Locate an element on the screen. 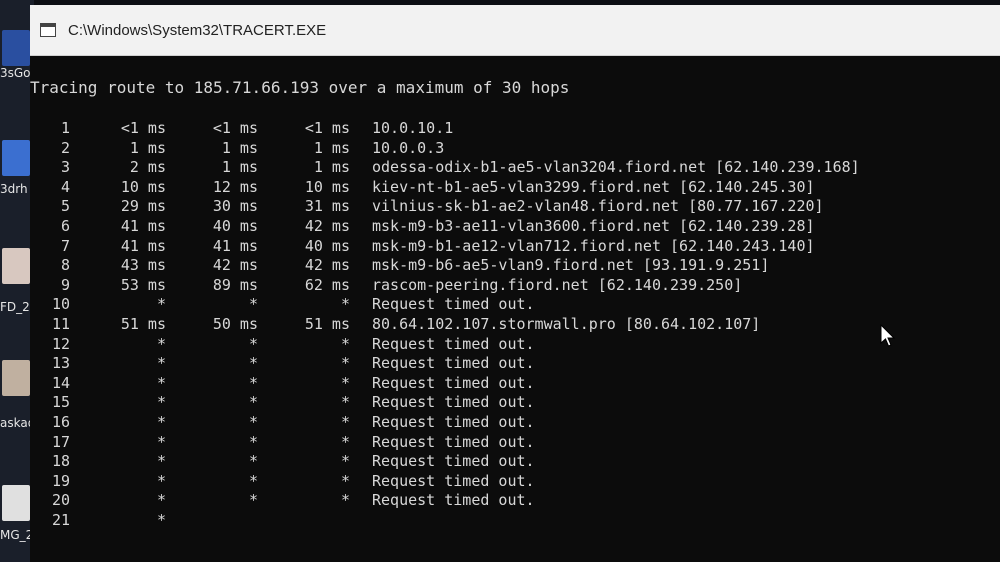 Image resolution: width=1000 pixels, height=562 pixels. hop-number: 16 is located at coordinates (60, 421).